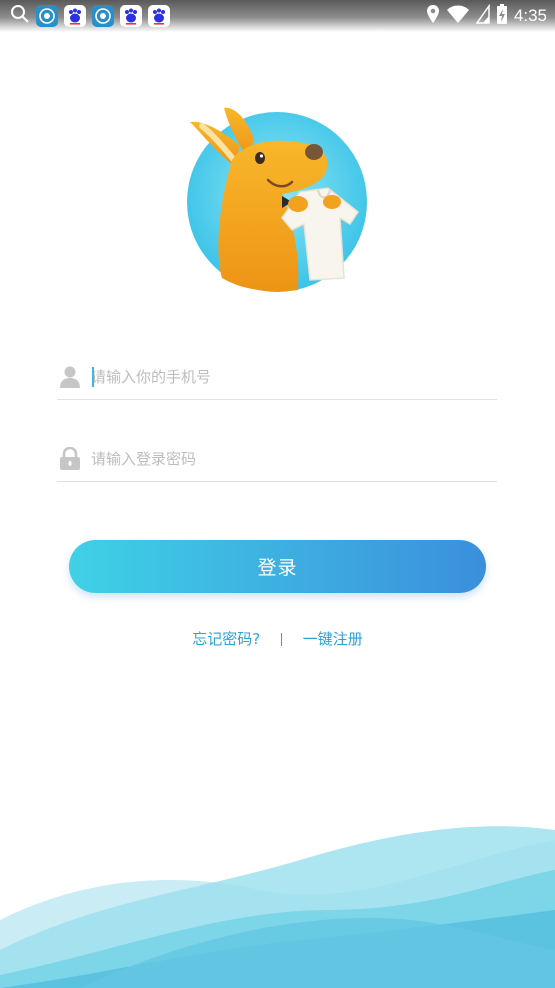 This screenshot has width=555, height=988. Describe the element at coordinates (281, 639) in the screenshot. I see `link-divider` at that location.